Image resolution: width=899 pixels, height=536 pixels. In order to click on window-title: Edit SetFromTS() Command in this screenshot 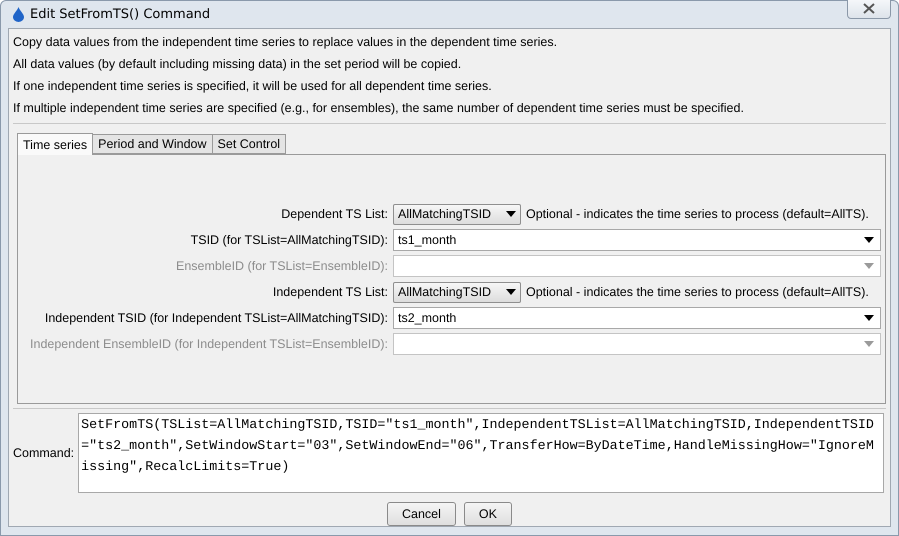, I will do `click(120, 14)`.